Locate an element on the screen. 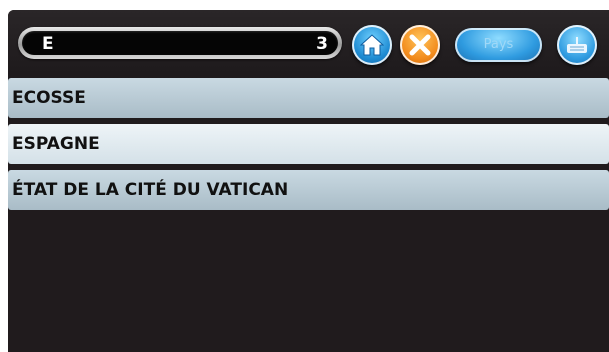 The height and width of the screenshot is (352, 609). list-item-vatican: ÉTAT DE LA CITÉ DU VATICAN is located at coordinates (308, 190).